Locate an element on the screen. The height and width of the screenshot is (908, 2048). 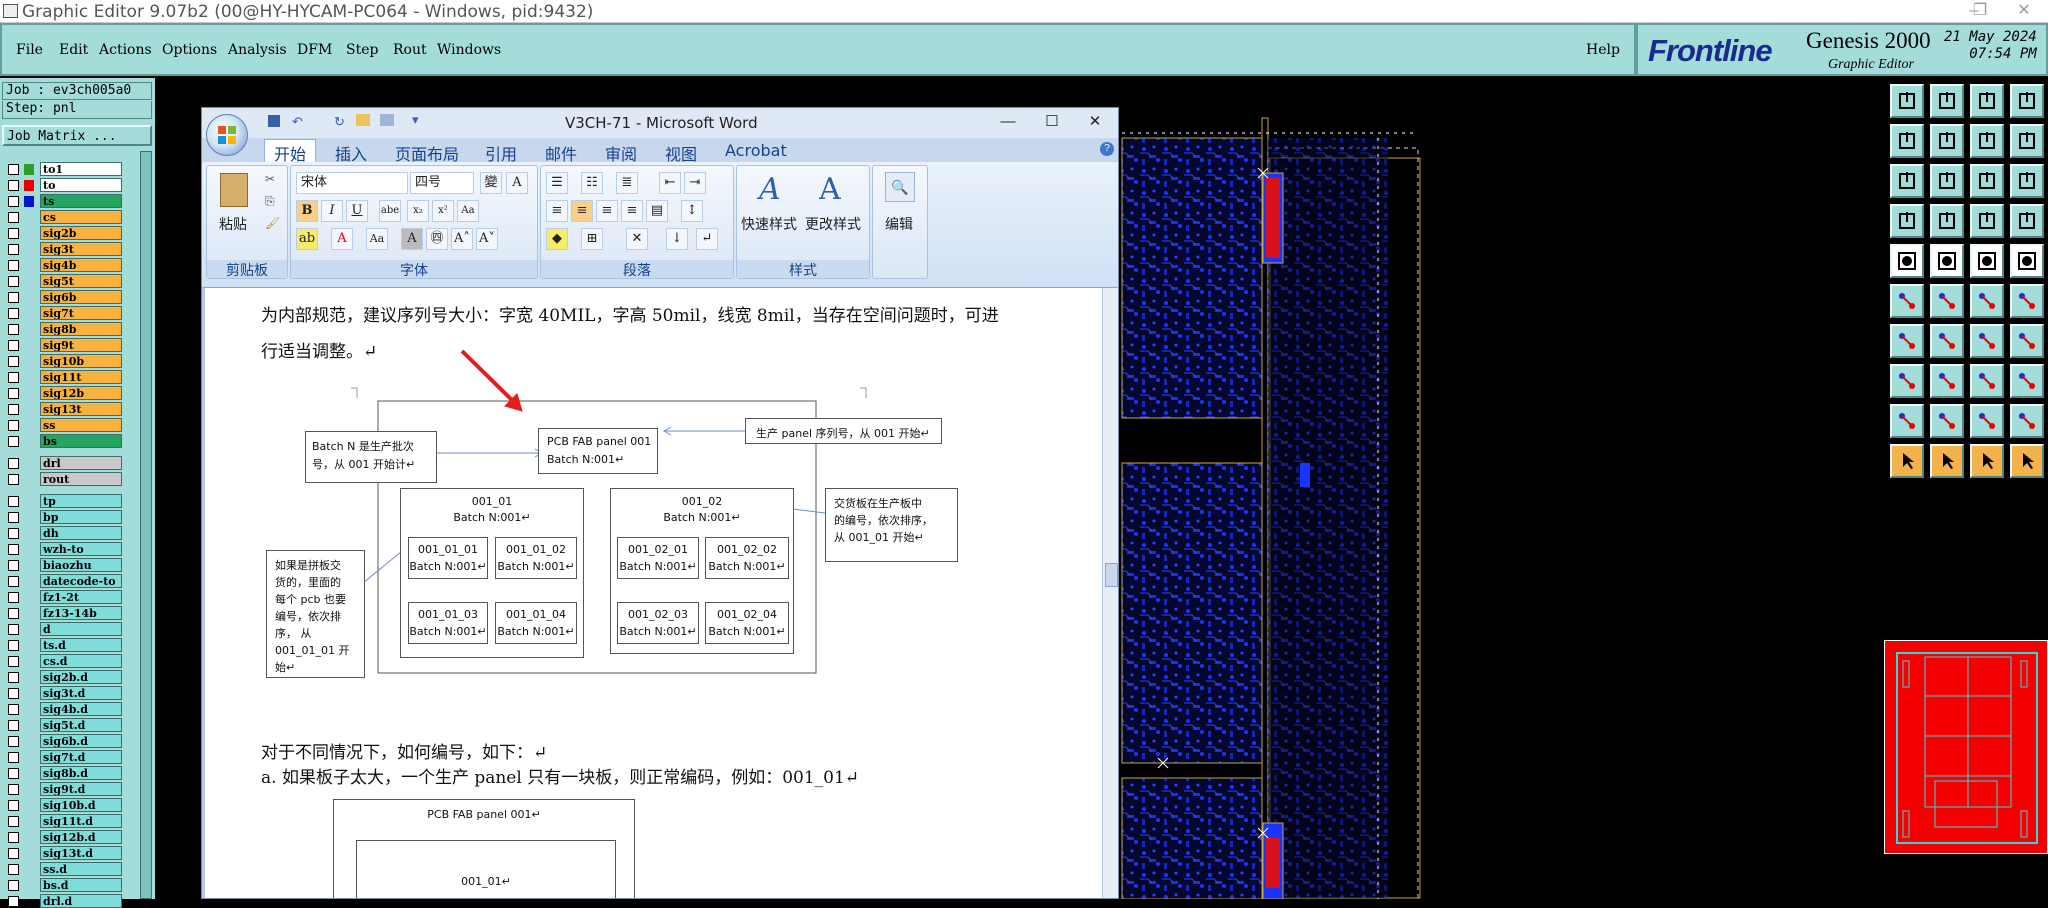
layer-name: bs.d is located at coordinates (81, 885).